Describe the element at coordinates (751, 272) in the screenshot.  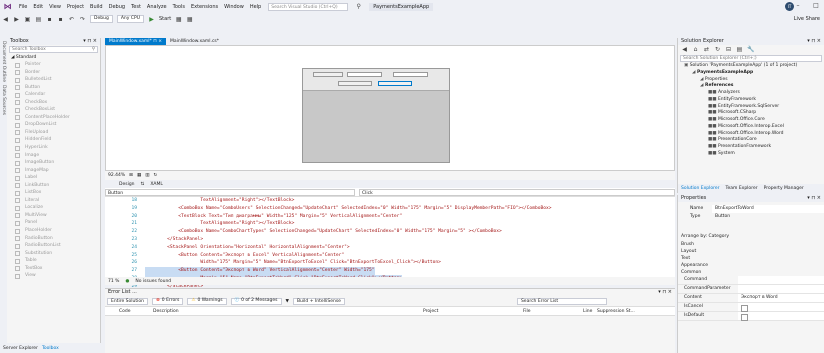
I see `property-category: Common` at that location.